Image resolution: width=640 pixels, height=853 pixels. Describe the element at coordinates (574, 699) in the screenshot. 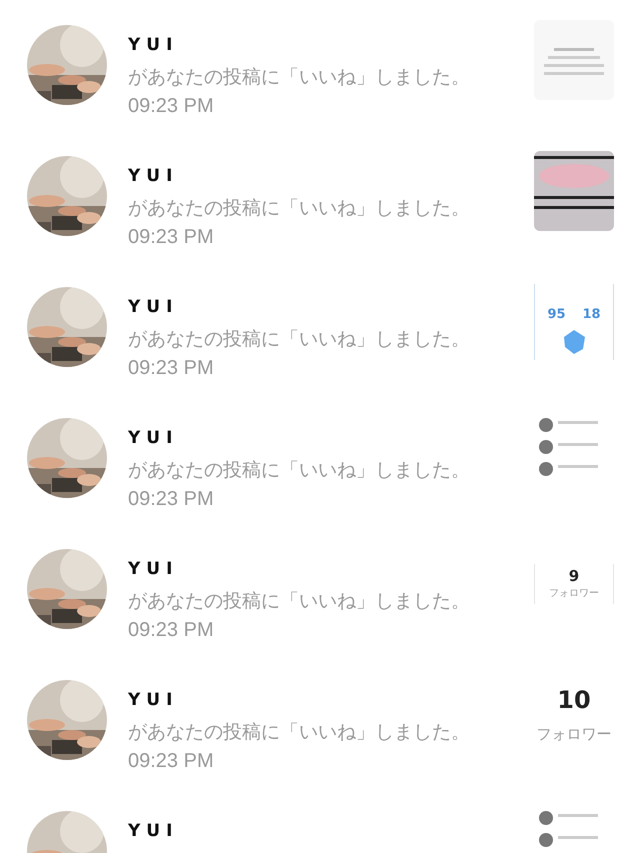

I see `follower-count: 10` at that location.